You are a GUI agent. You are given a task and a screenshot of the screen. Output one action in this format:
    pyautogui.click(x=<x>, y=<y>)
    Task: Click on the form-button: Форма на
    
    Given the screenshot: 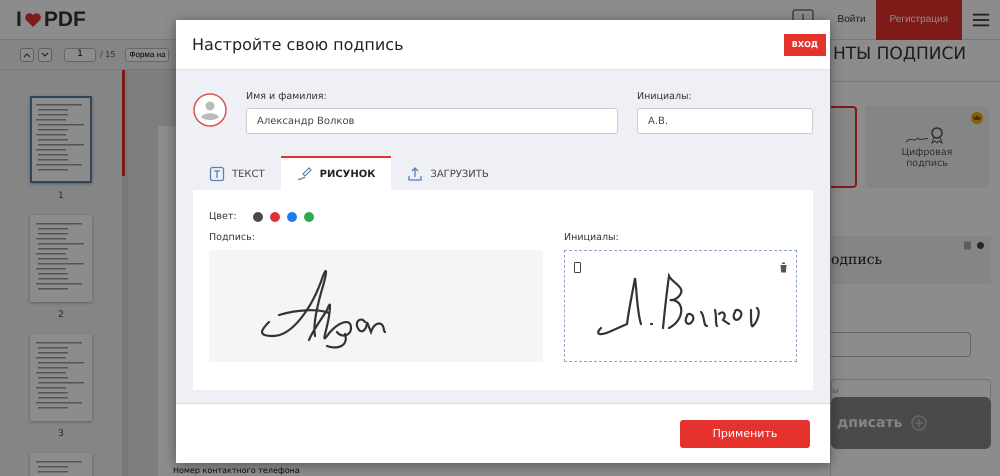 What is the action you would take?
    pyautogui.click(x=147, y=55)
    